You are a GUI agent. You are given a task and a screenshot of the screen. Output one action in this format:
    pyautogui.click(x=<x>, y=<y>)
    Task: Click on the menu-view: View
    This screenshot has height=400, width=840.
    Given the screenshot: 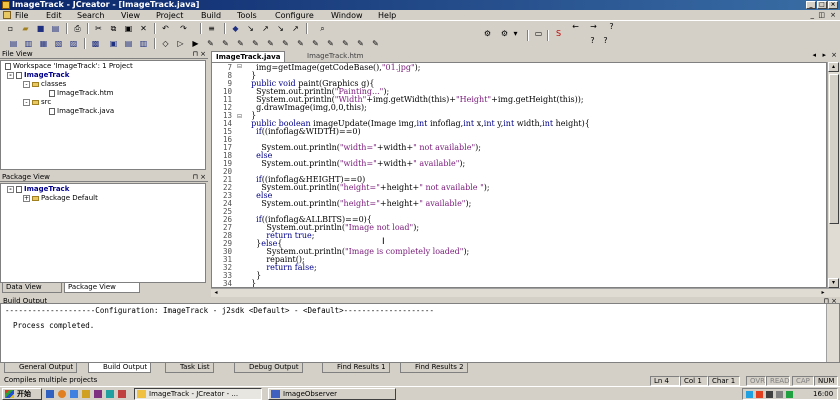 What is the action you would take?
    pyautogui.click(x=130, y=15)
    